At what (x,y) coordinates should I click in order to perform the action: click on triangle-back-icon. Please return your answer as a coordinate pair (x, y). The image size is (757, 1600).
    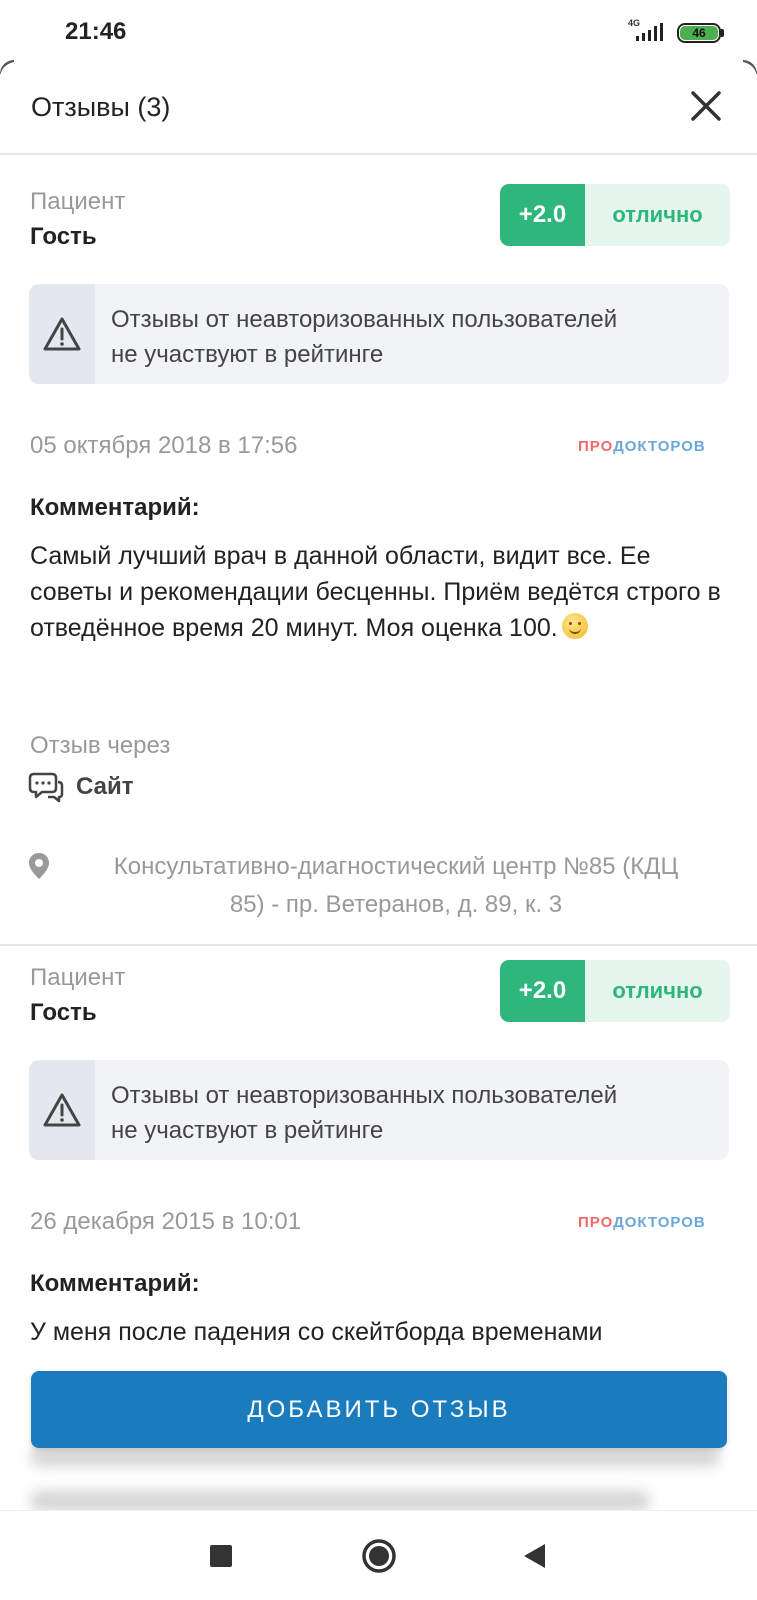
    Looking at the image, I should click on (534, 1556).